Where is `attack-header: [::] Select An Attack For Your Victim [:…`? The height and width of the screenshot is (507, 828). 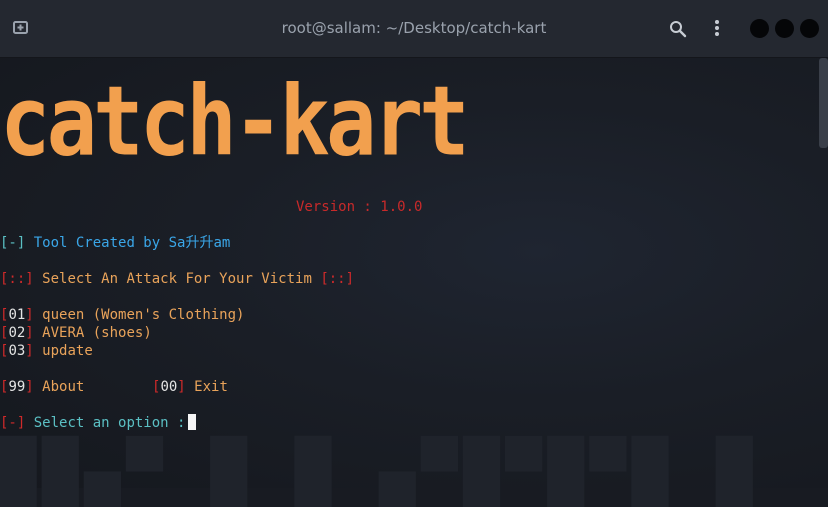
attack-header: [::] Select An Attack For Your Victim [:… is located at coordinates (177, 279).